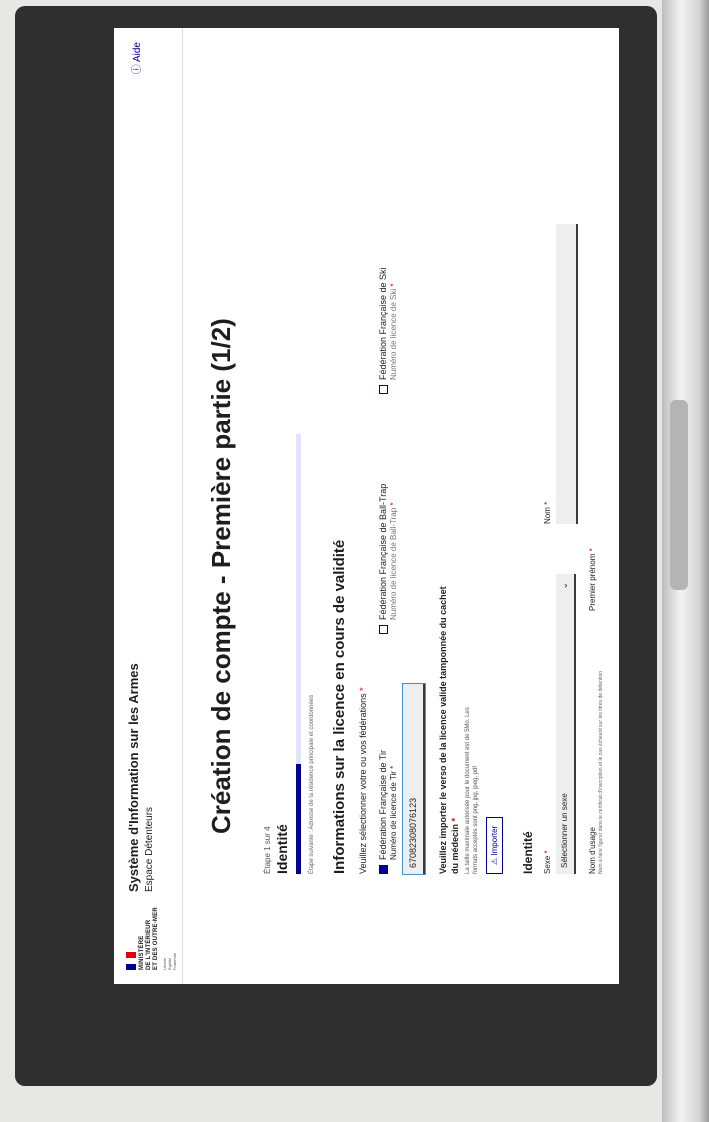 Image resolution: width=709 pixels, height=1122 pixels. I want to click on sex-select-value: Sélectionner un sexe, so click(564, 830).